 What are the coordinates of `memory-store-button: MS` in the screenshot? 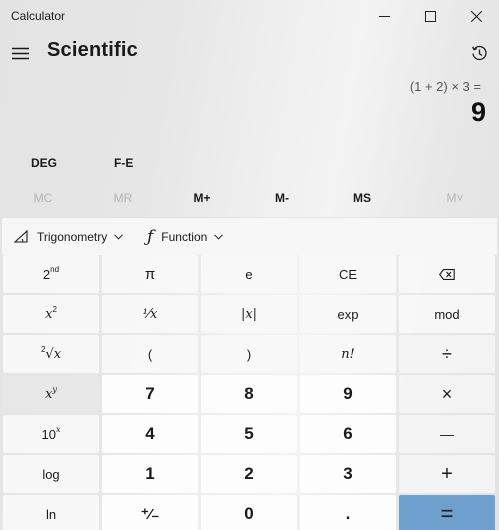 It's located at (362, 198).